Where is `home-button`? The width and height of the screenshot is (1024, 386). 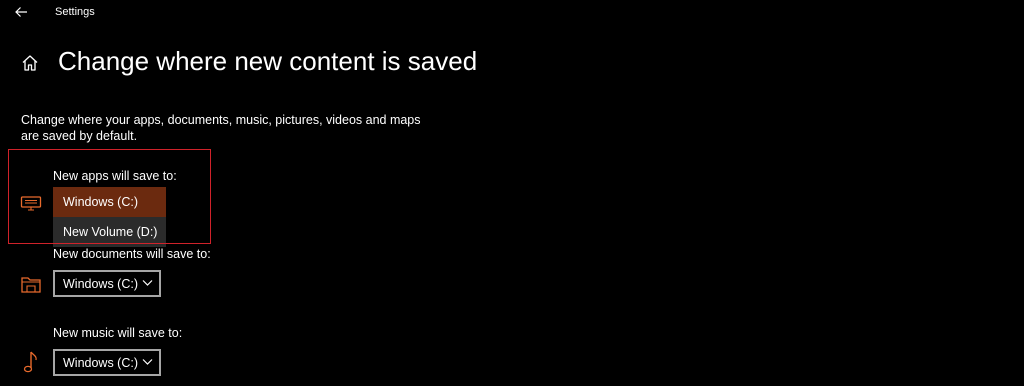
home-button is located at coordinates (30, 63).